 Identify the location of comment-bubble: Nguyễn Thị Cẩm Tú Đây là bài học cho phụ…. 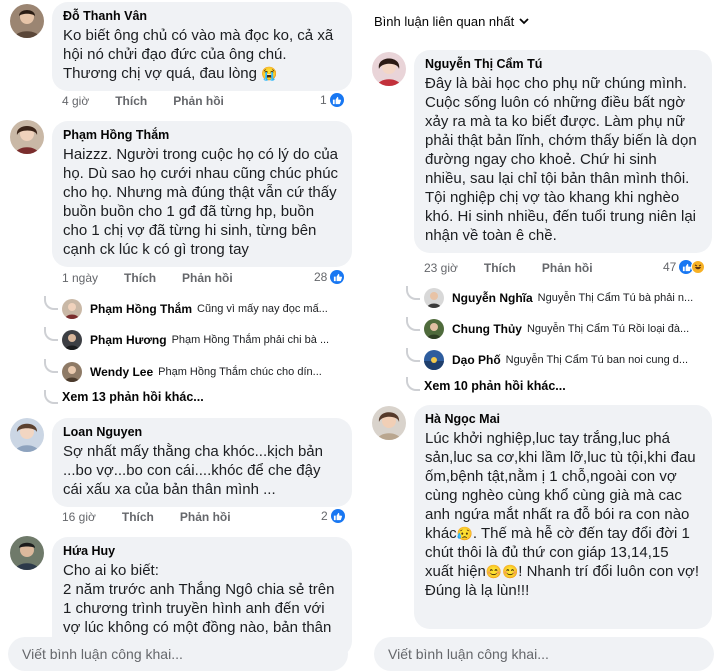
(563, 151).